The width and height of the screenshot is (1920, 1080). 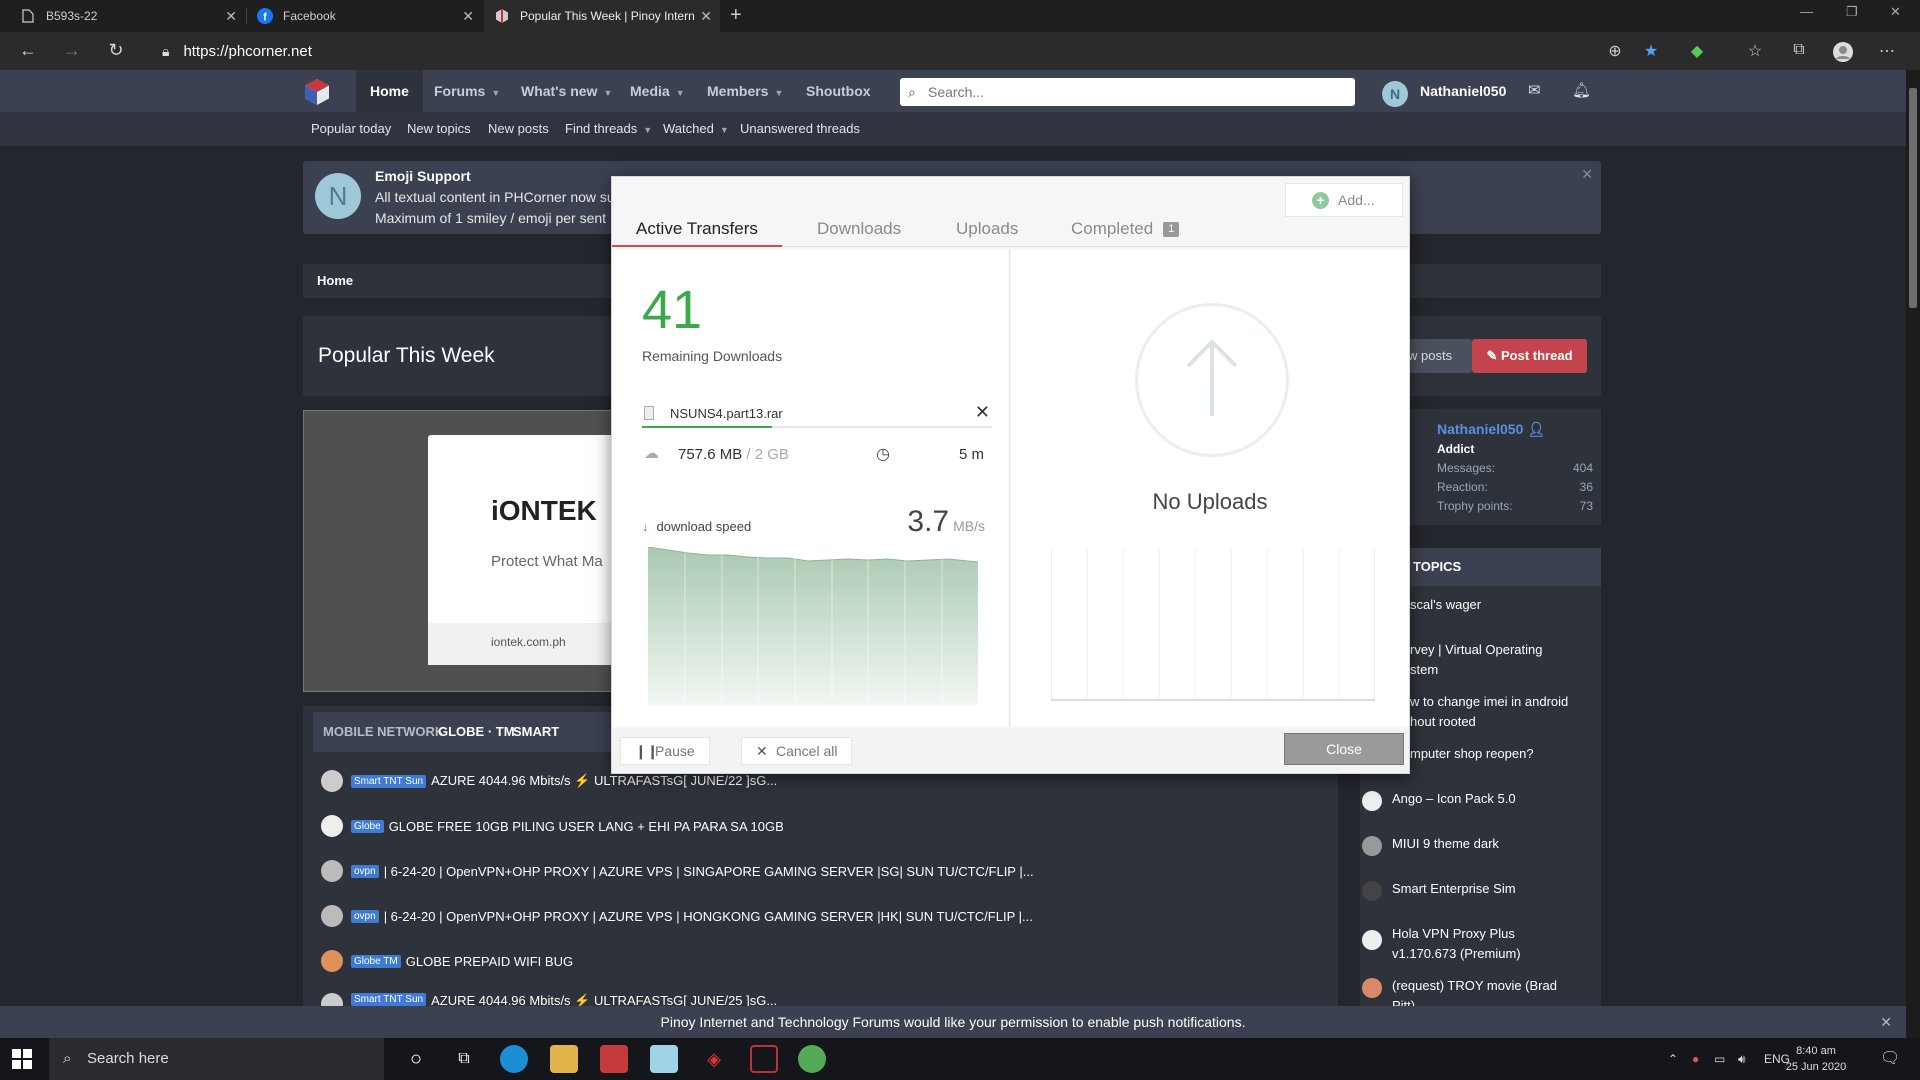 What do you see at coordinates (1673, 1059) in the screenshot?
I see `chevron-up-icon: ⌃` at bounding box center [1673, 1059].